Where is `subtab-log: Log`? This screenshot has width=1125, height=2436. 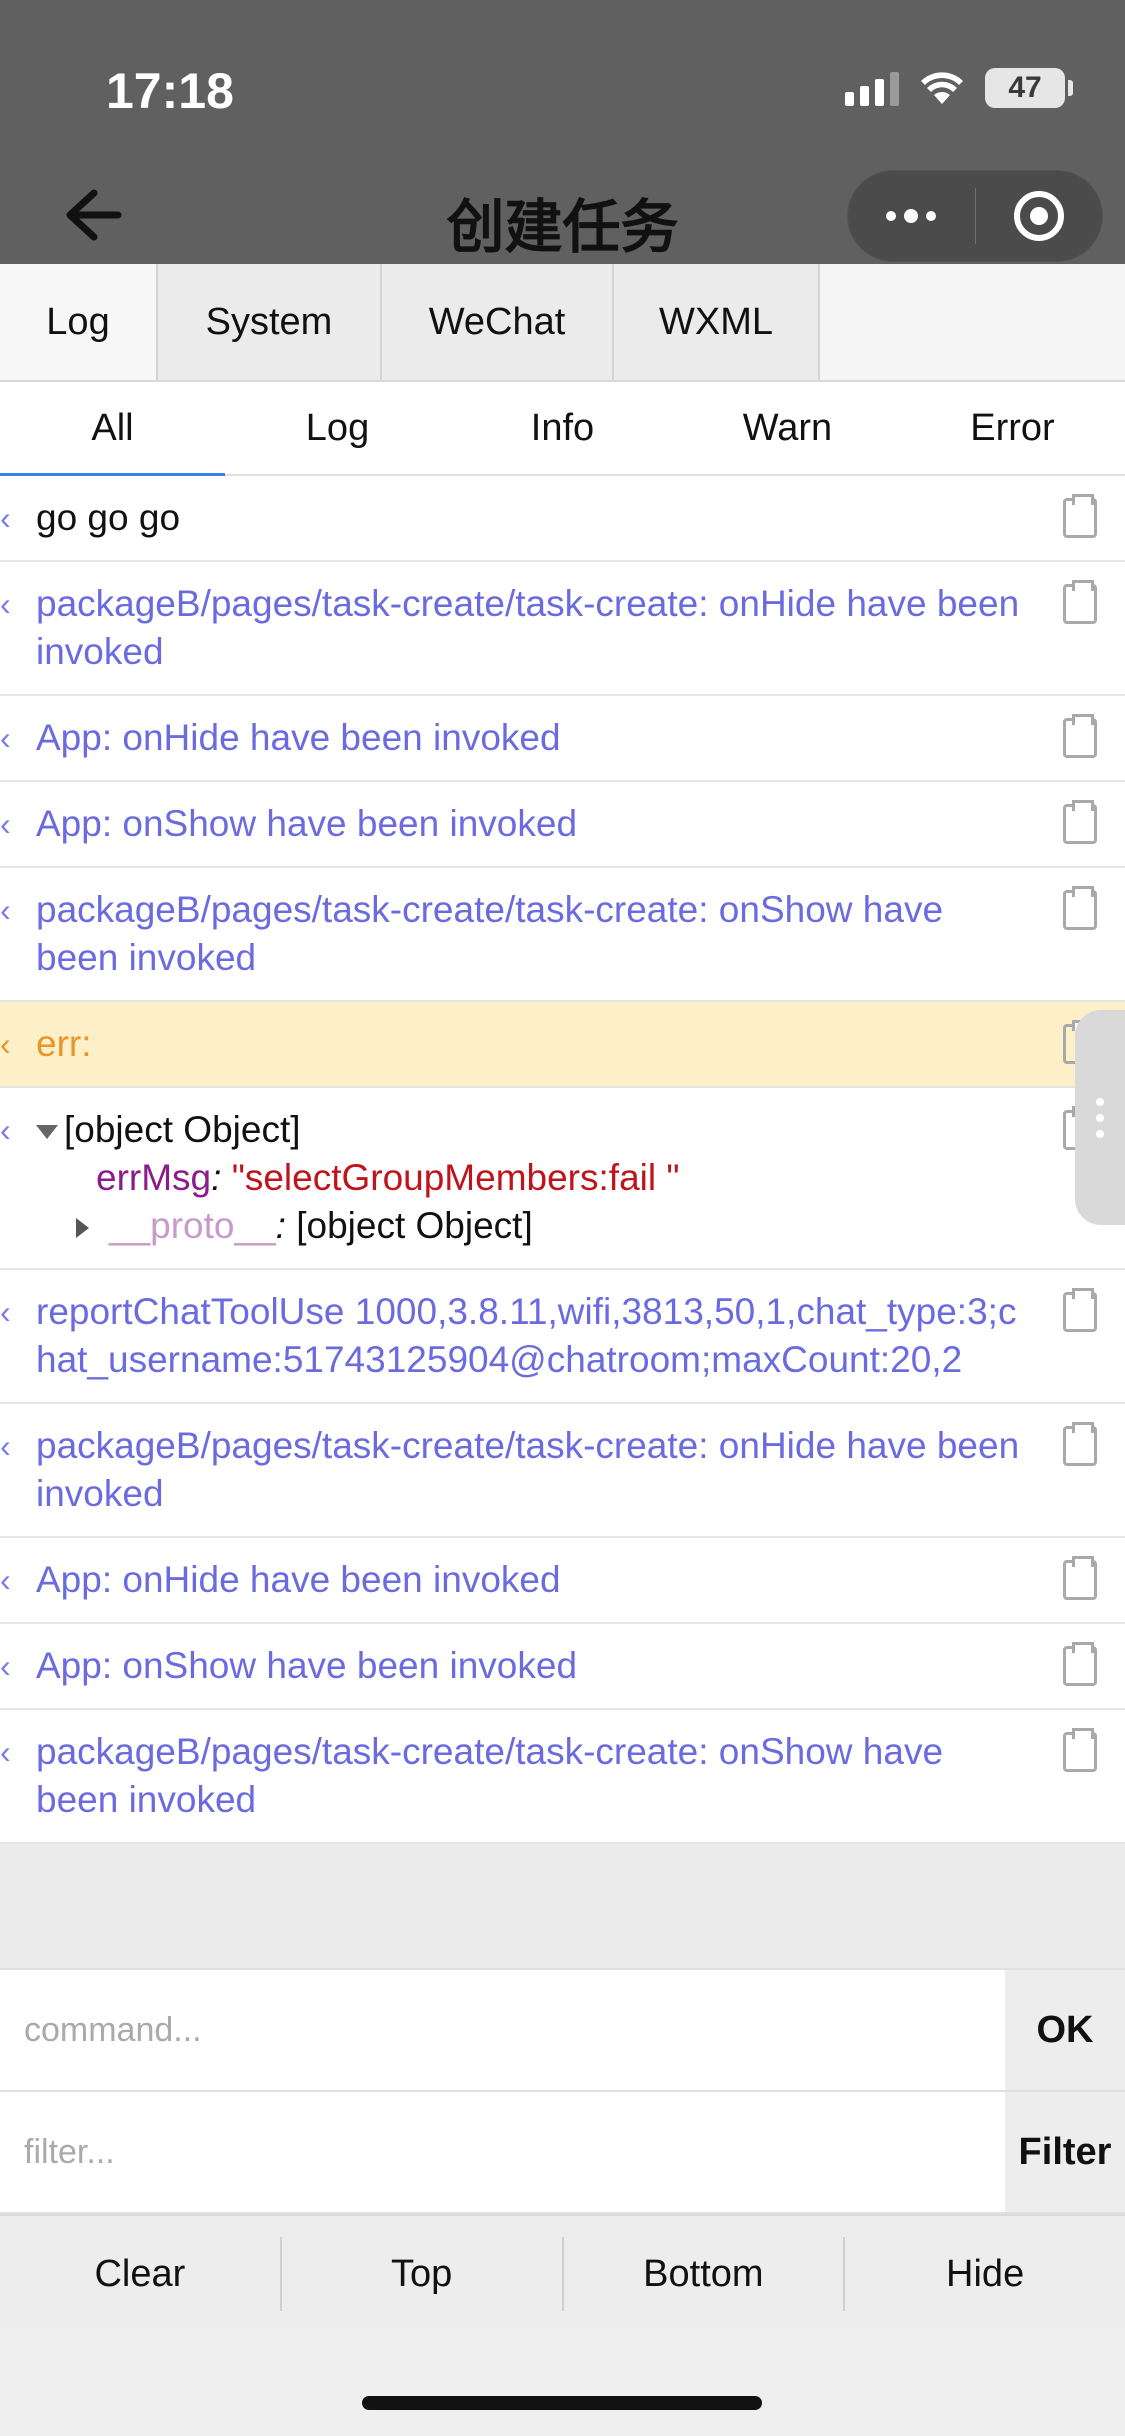 subtab-log: Log is located at coordinates (337, 428).